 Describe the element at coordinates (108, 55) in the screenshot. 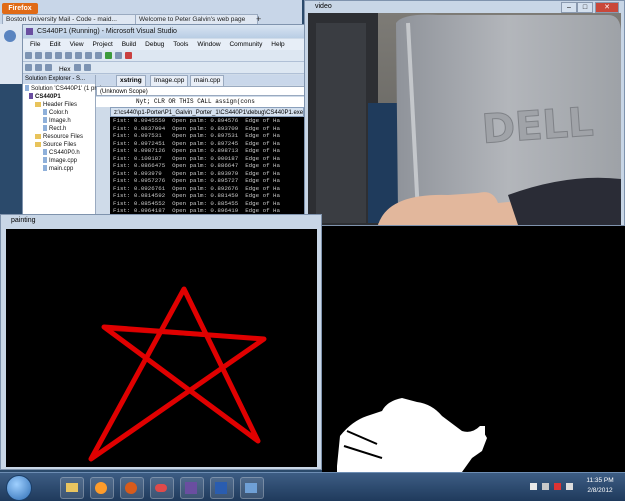

I see `play-icon` at that location.